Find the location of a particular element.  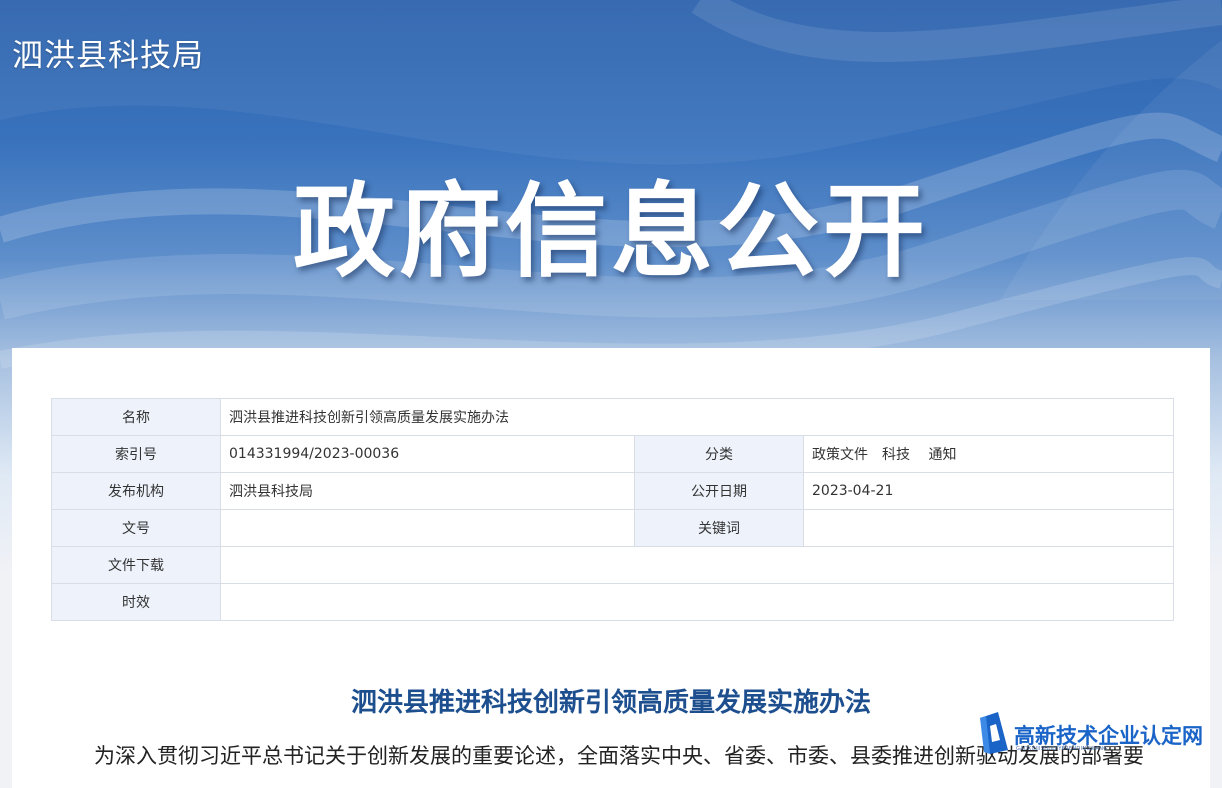

table-row: 文号 关键词 is located at coordinates (612, 528).